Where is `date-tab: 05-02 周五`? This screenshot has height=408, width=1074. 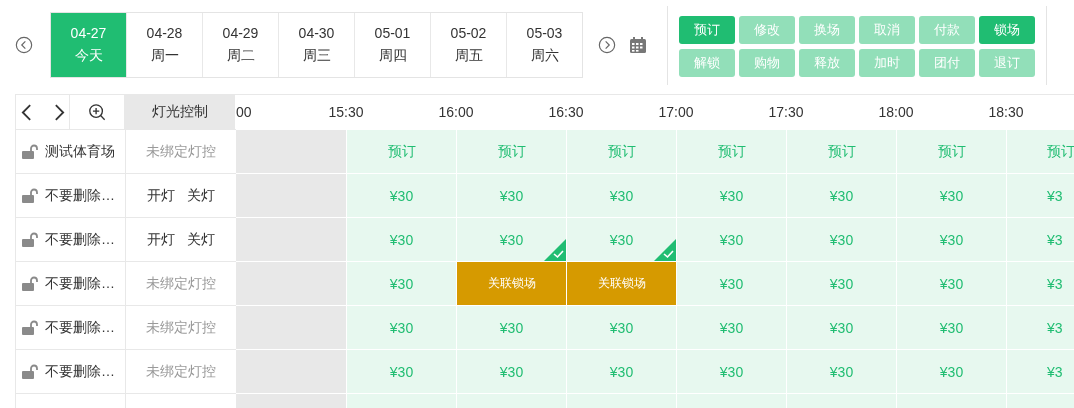 date-tab: 05-02 周五 is located at coordinates (468, 44).